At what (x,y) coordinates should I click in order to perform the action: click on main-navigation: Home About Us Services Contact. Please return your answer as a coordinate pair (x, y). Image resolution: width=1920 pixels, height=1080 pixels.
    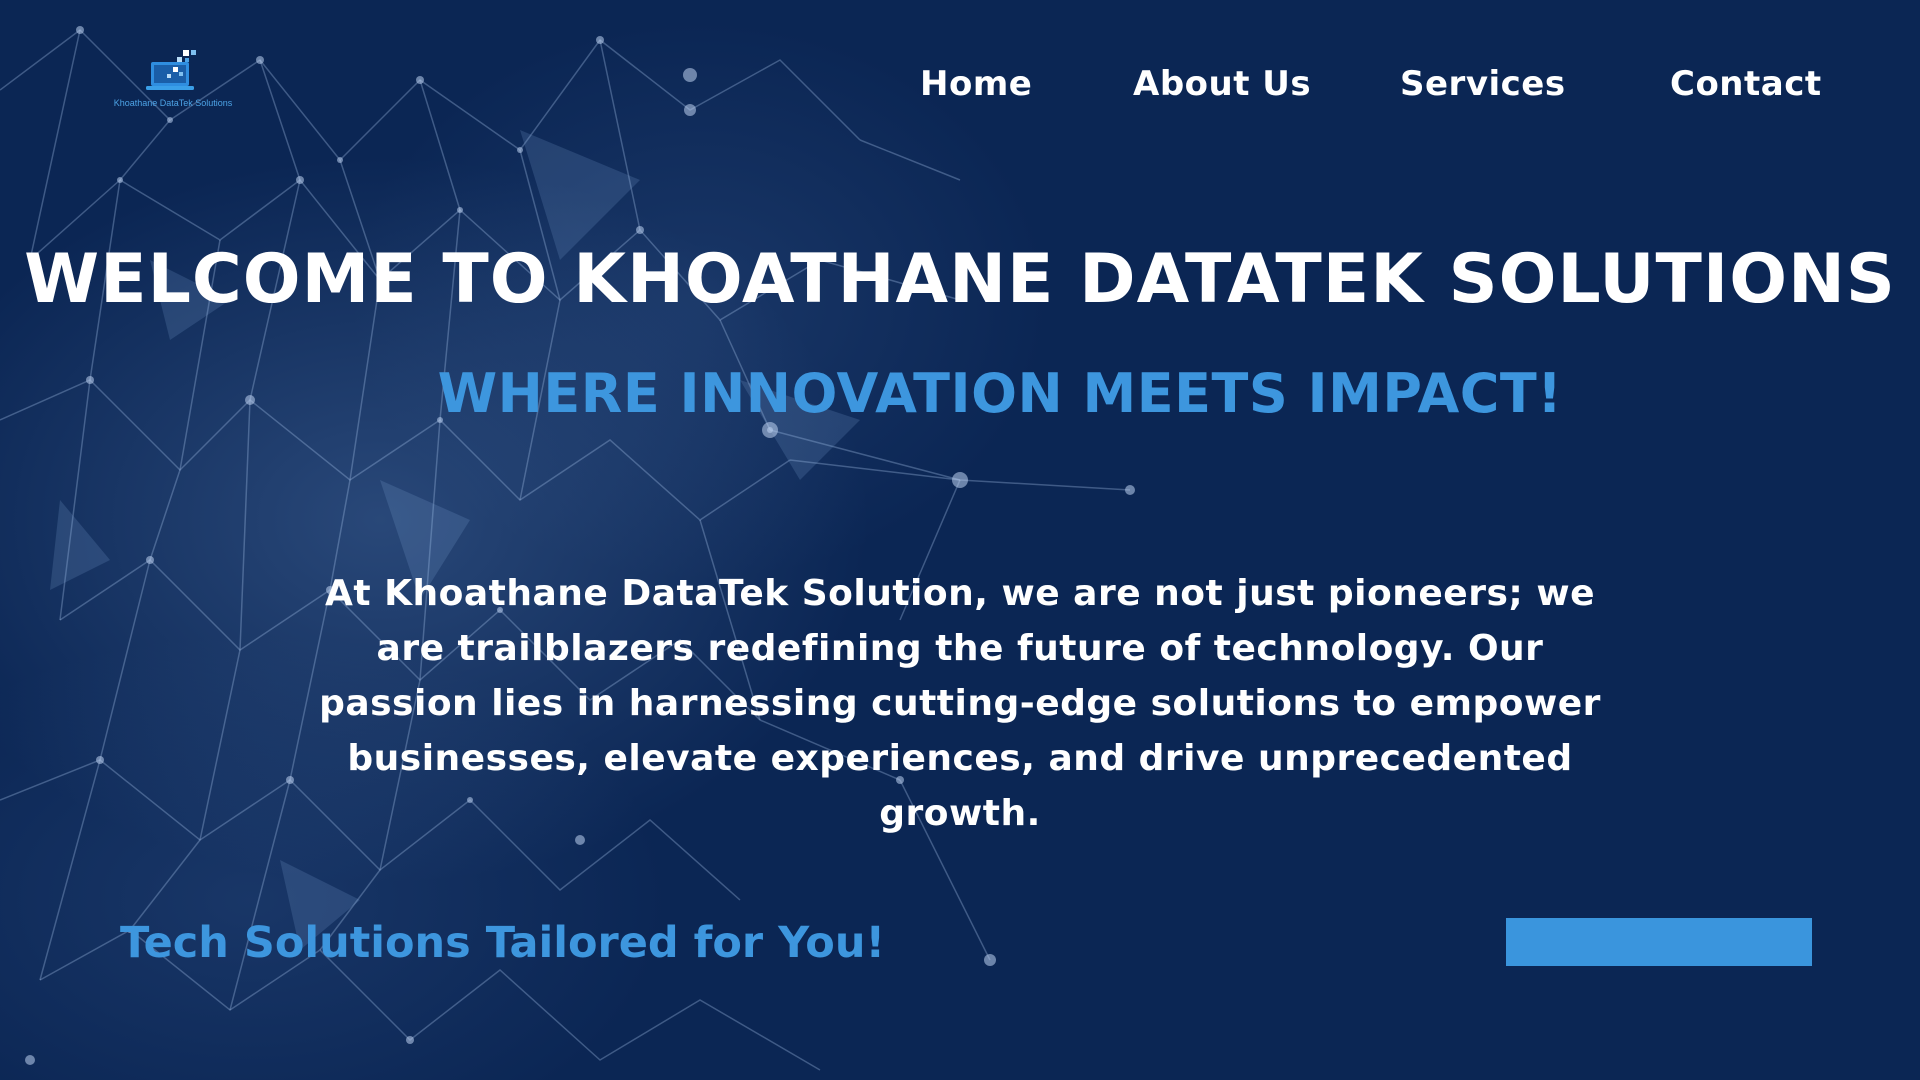
    Looking at the image, I should click on (960, 86).